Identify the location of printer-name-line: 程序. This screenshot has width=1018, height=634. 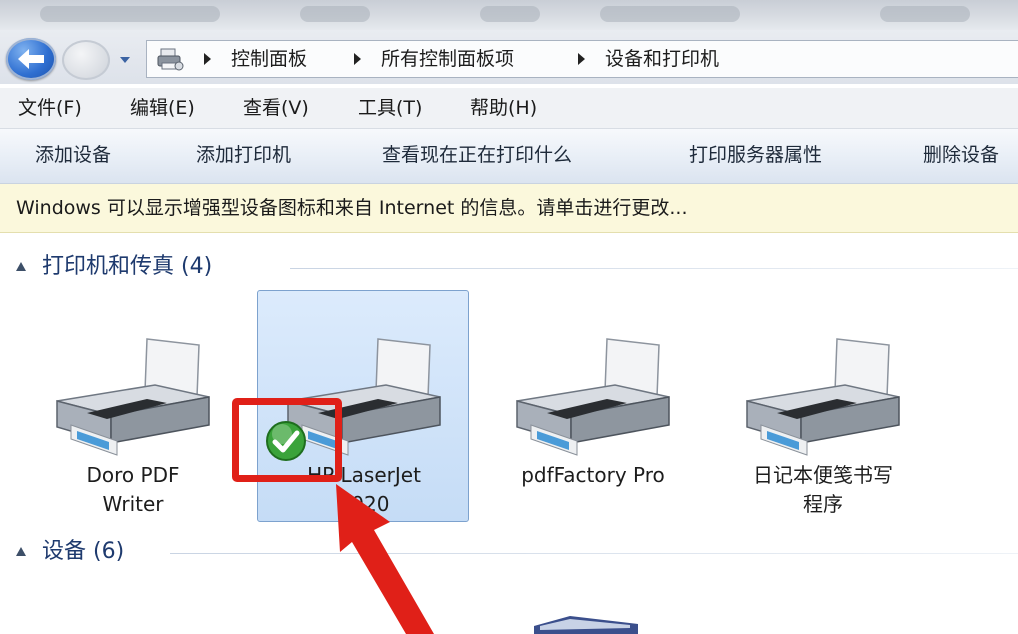
(823, 504).